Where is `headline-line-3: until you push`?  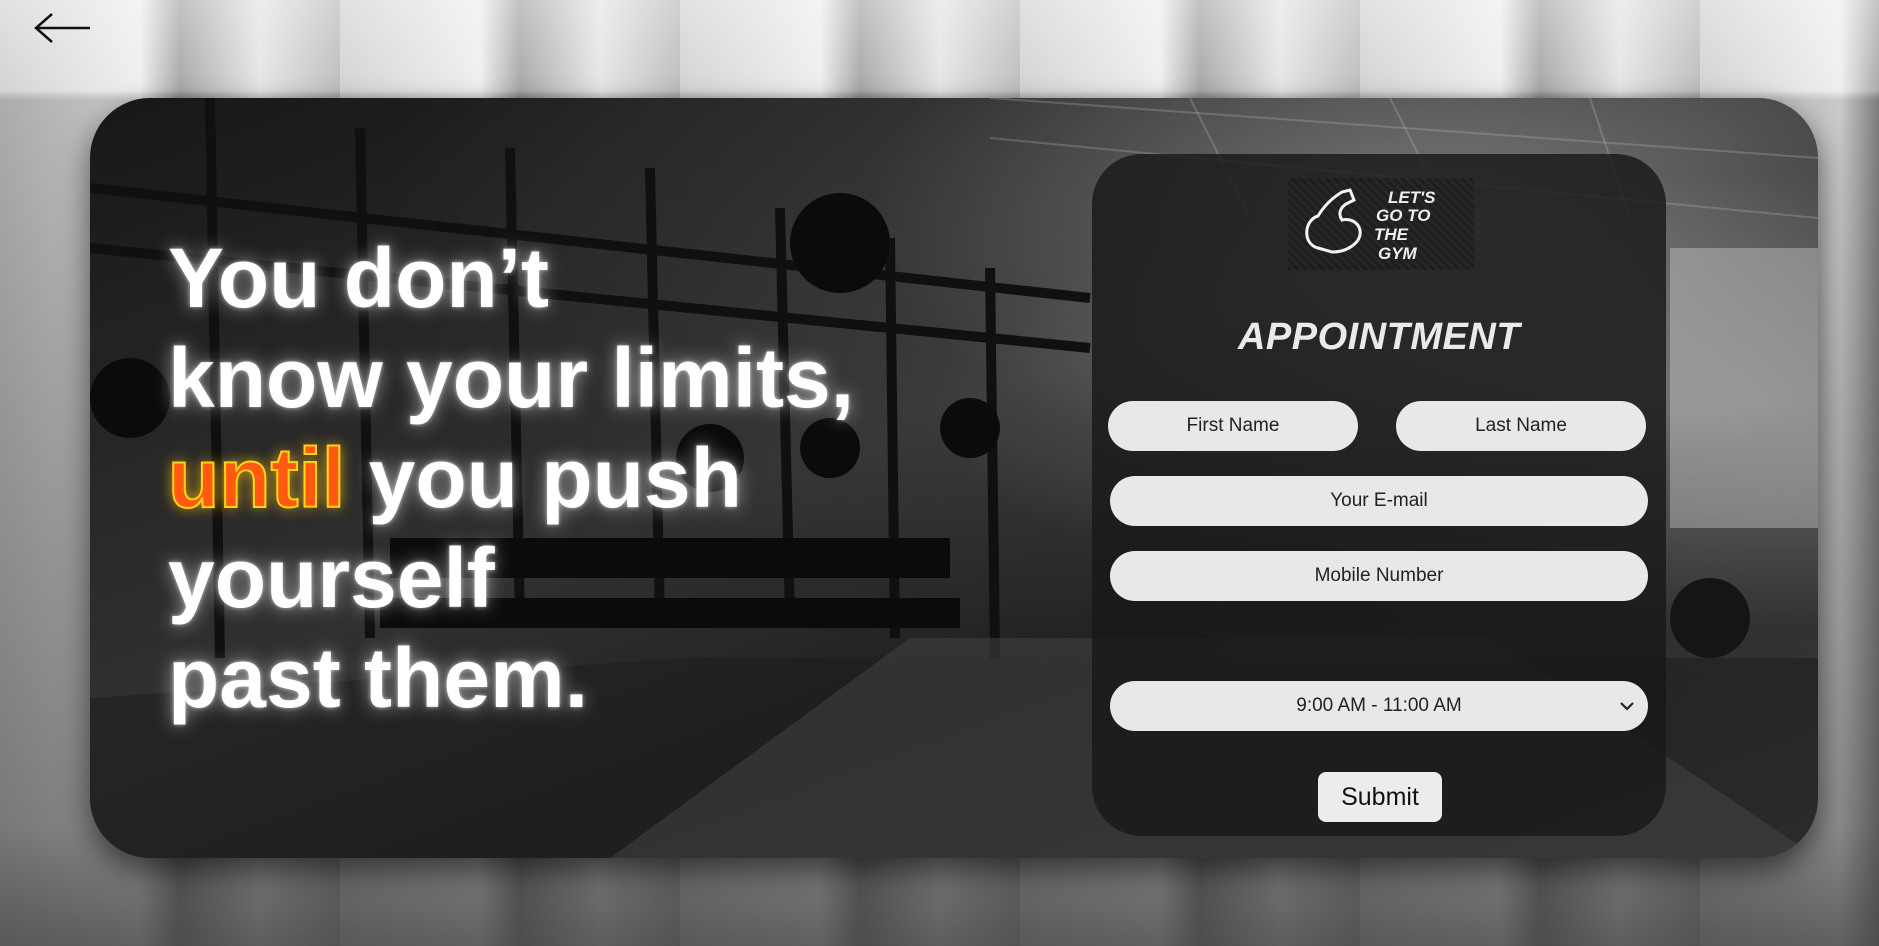
headline-line-3: until you push is located at coordinates (577, 478).